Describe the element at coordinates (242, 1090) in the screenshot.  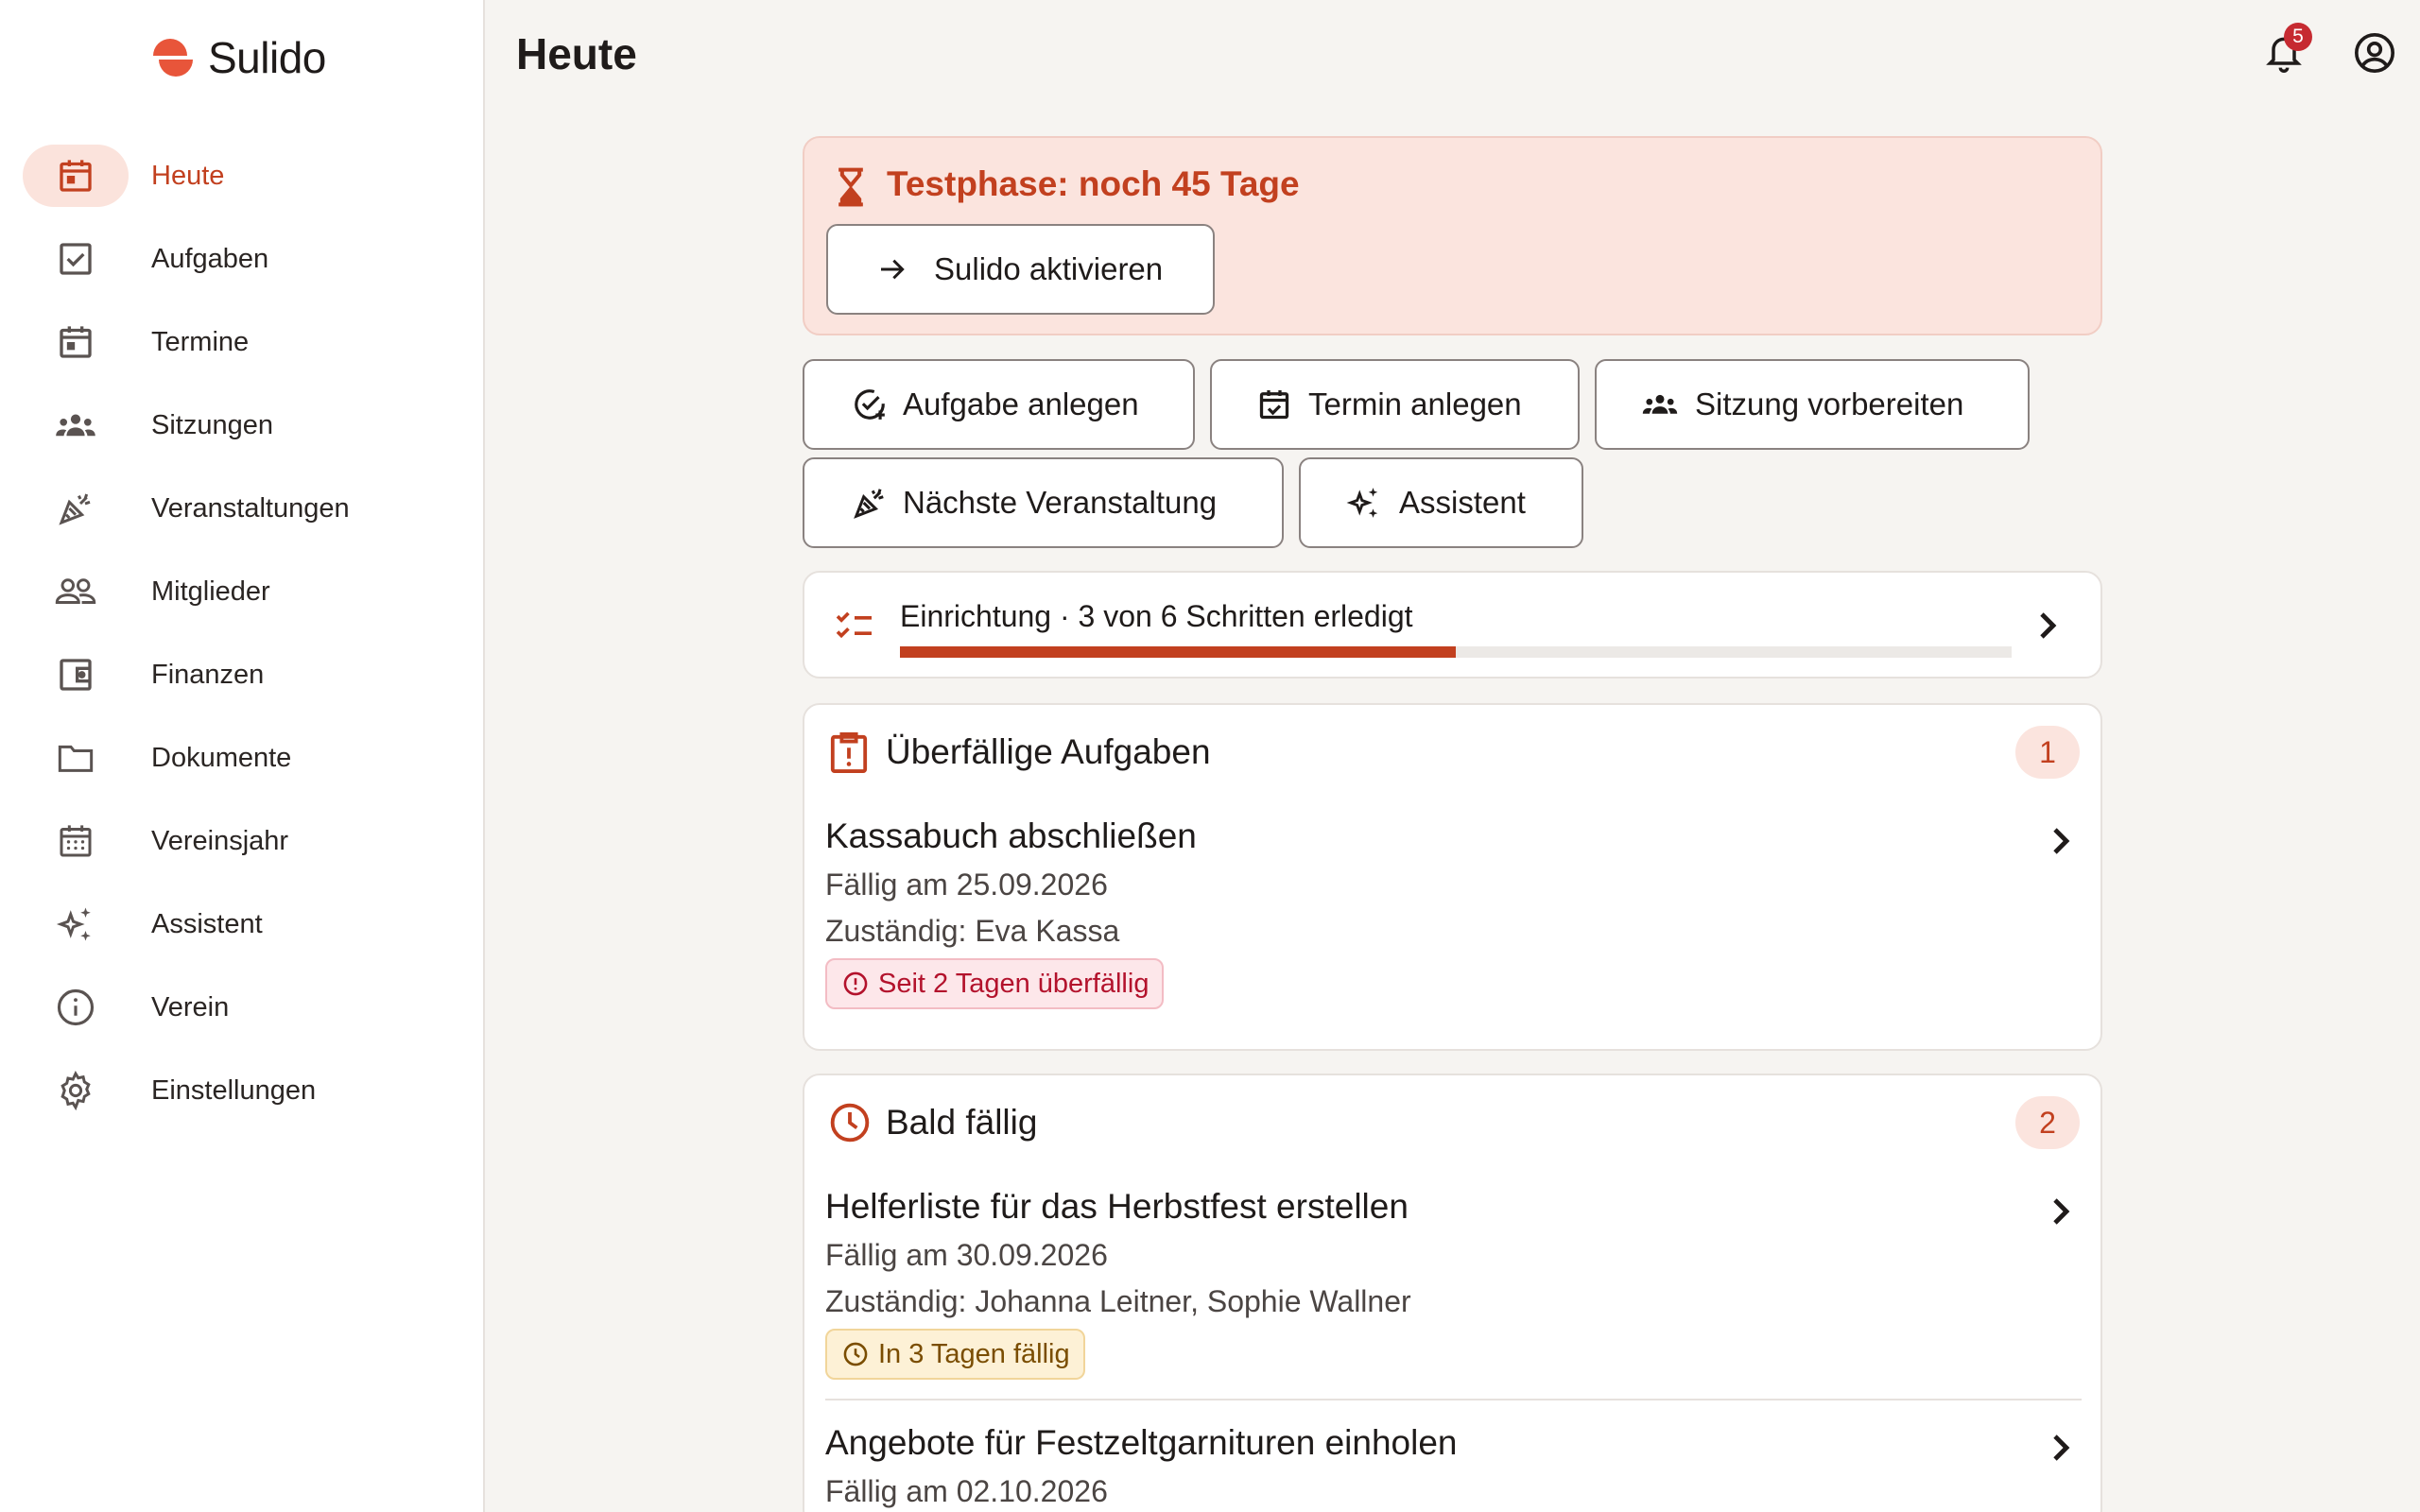
I see `sidebar-item-einstellungen: Einstellungen` at that location.